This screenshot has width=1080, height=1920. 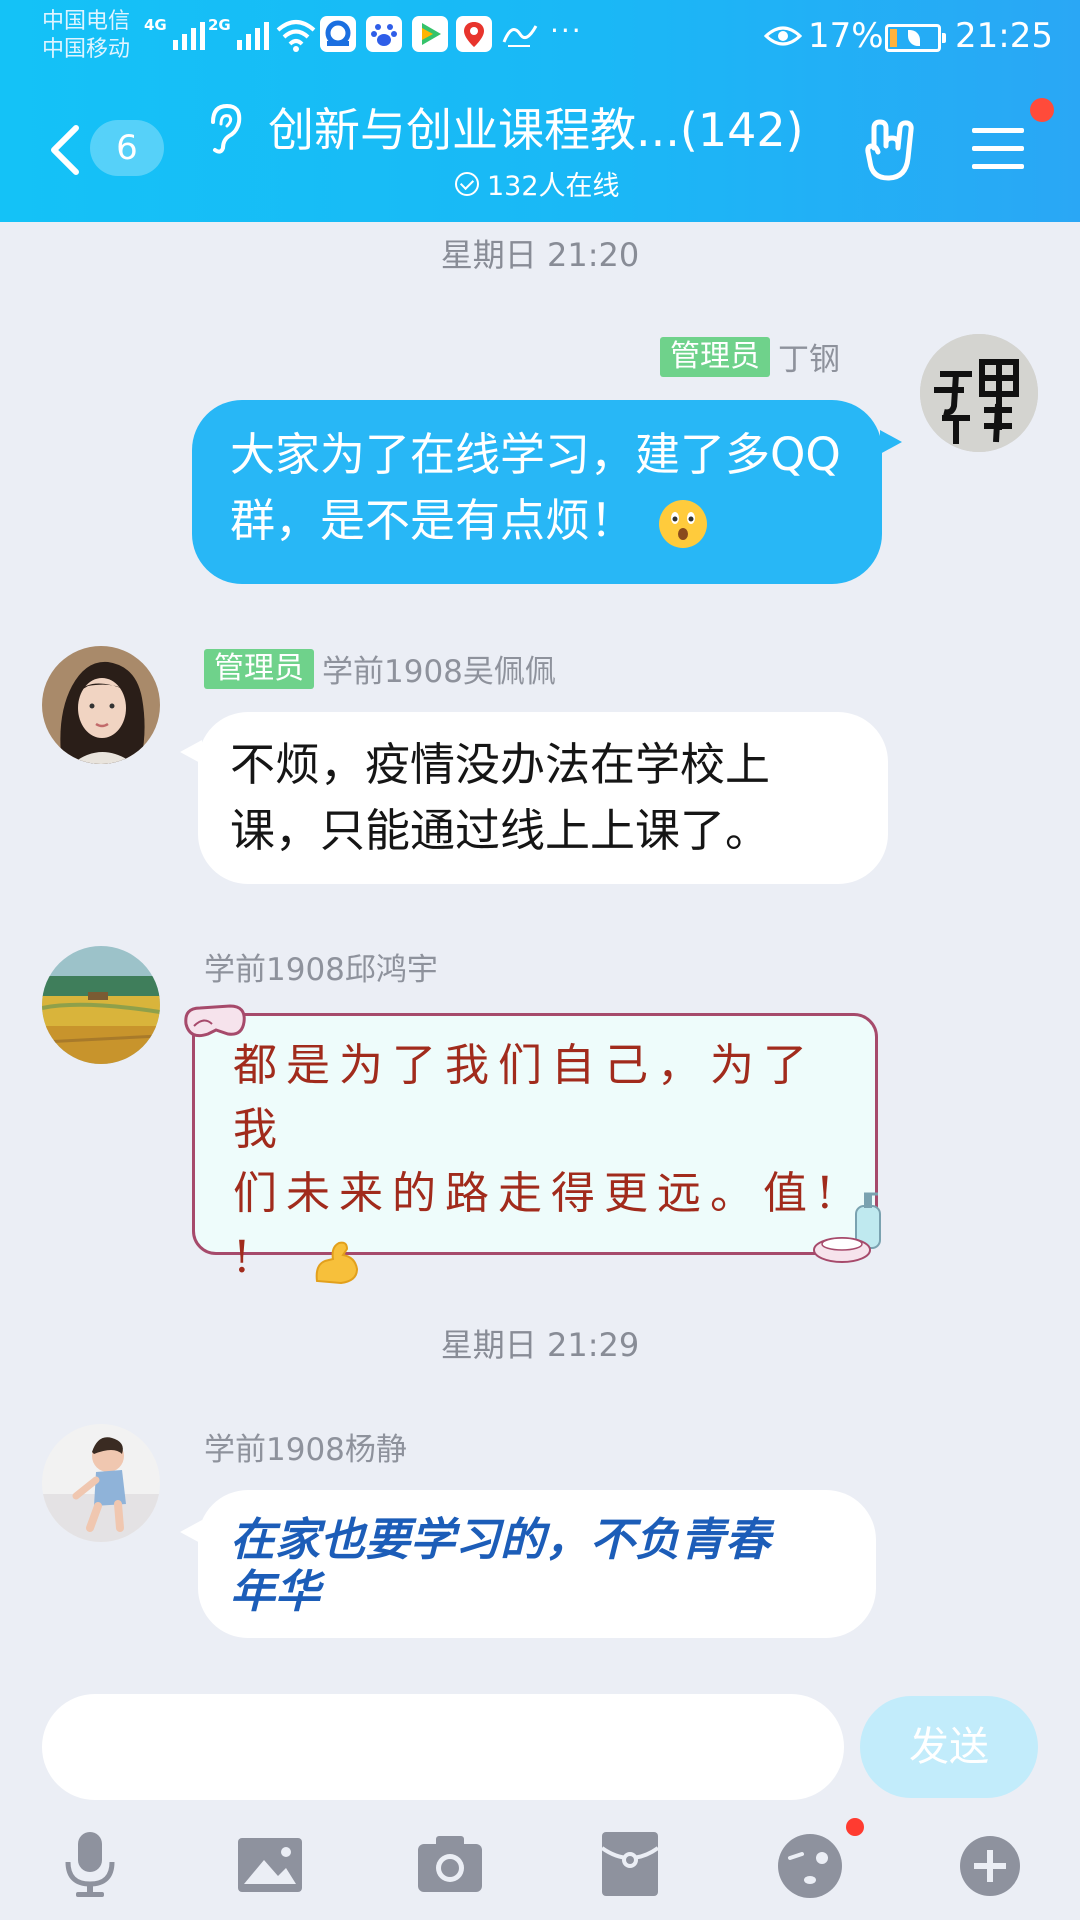 What do you see at coordinates (86, 36) in the screenshot?
I see `carrier-labels: 中国电信 中国移动` at bounding box center [86, 36].